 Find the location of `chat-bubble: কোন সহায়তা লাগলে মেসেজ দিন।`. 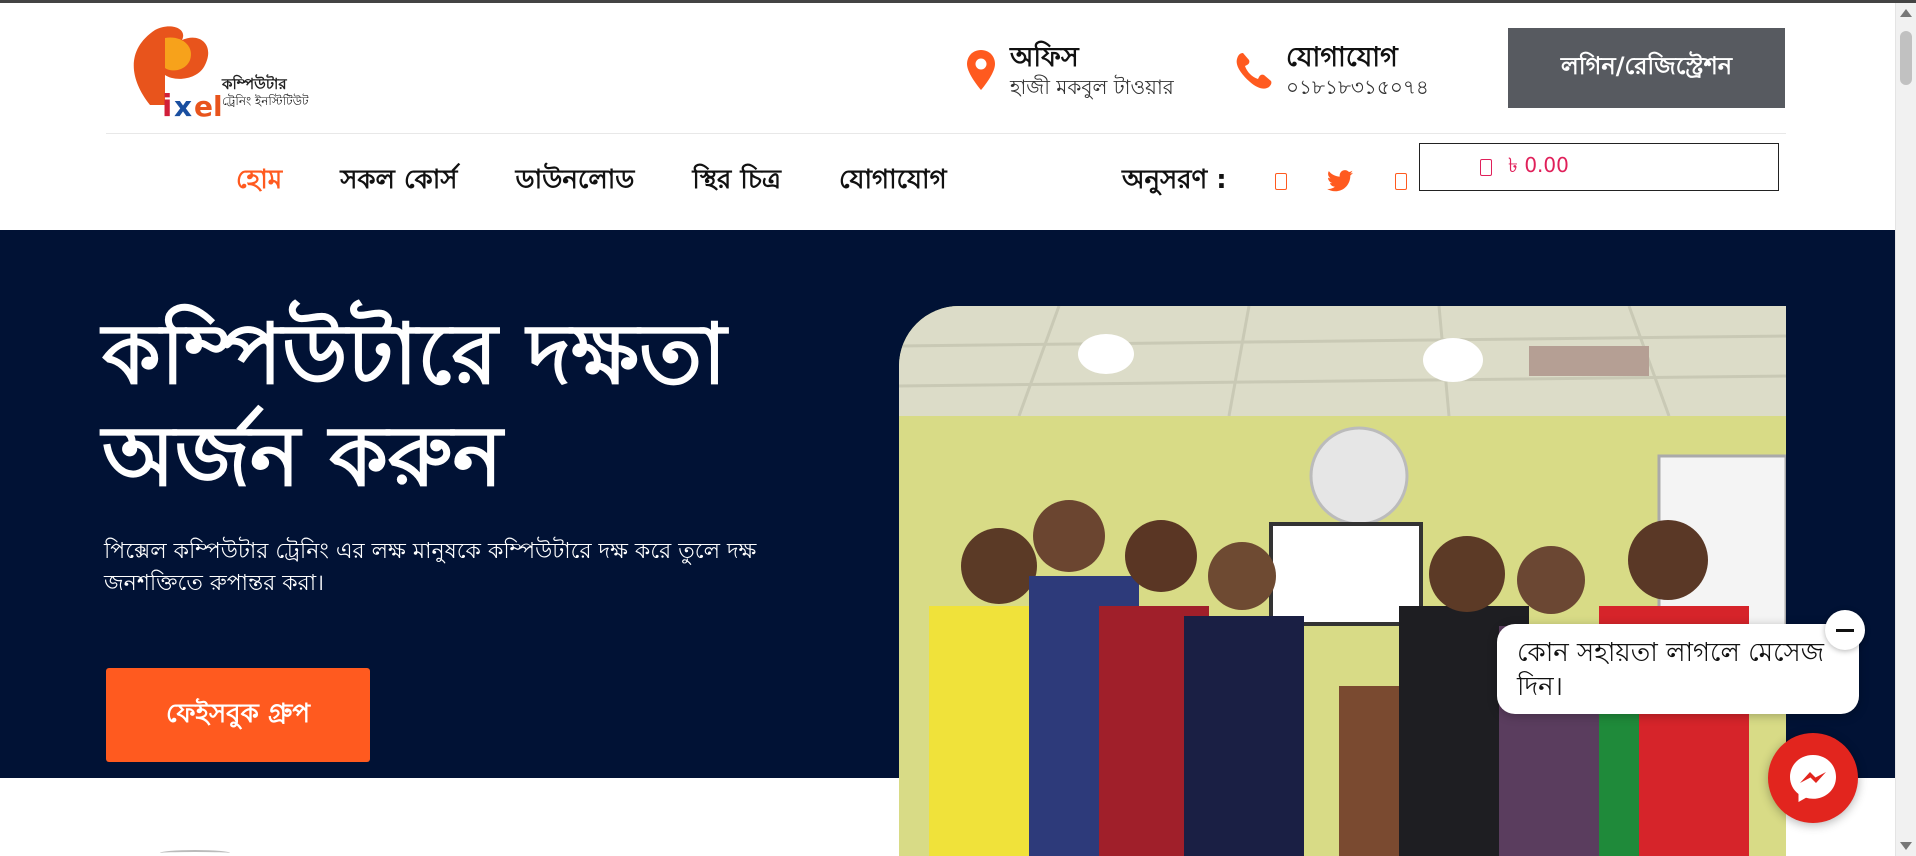

chat-bubble: কোন সহায়তা লাগলে মেসেজ দিন। is located at coordinates (1678, 669).